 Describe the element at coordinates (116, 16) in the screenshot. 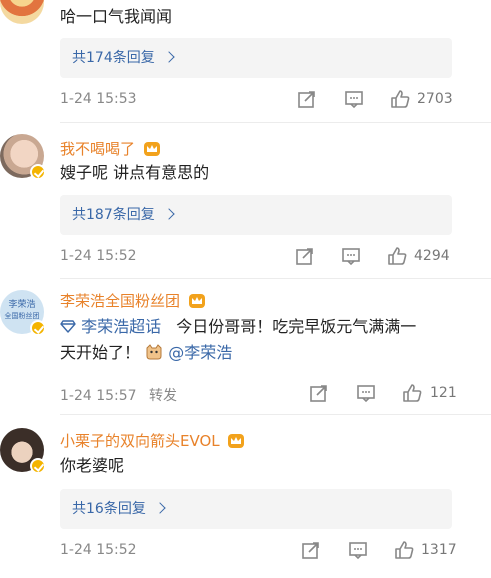

I see `comment-text: 哈一口气我闻闻` at that location.